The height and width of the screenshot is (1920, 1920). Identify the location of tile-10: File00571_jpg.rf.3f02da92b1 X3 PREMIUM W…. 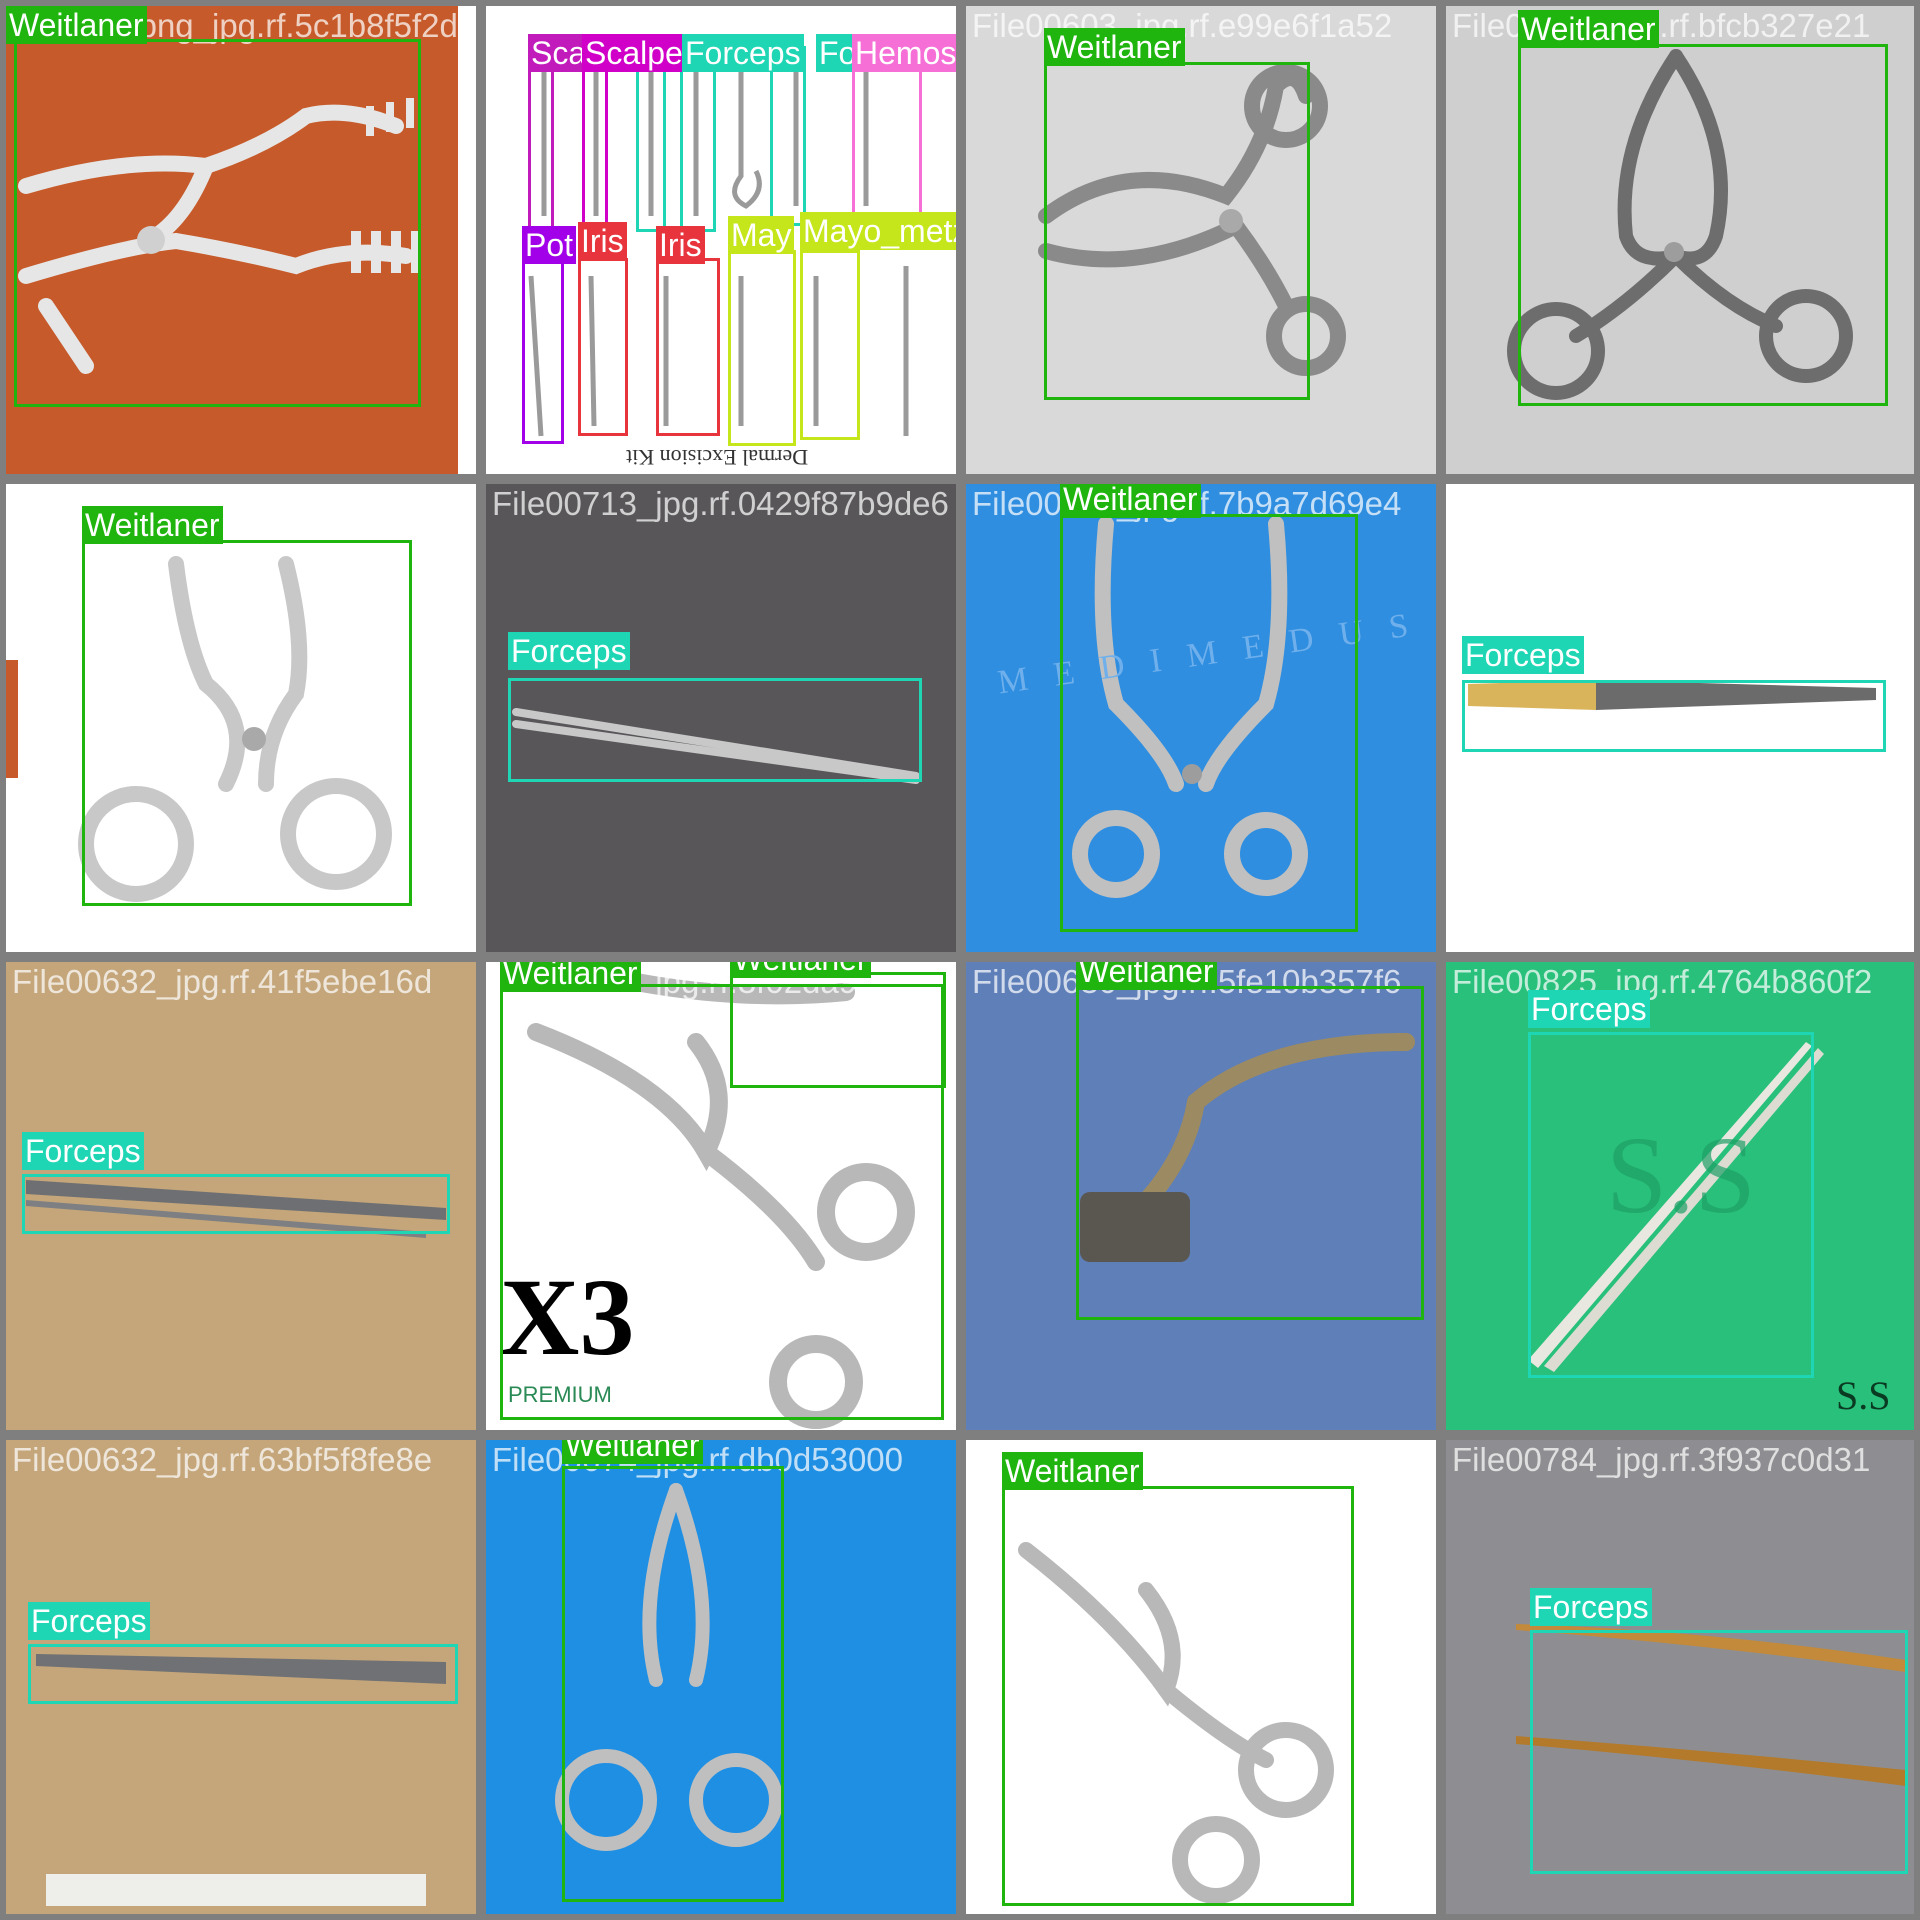
(721, 1196).